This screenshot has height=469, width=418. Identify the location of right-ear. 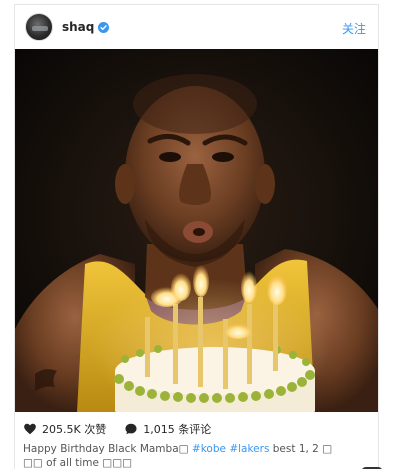
(265, 184).